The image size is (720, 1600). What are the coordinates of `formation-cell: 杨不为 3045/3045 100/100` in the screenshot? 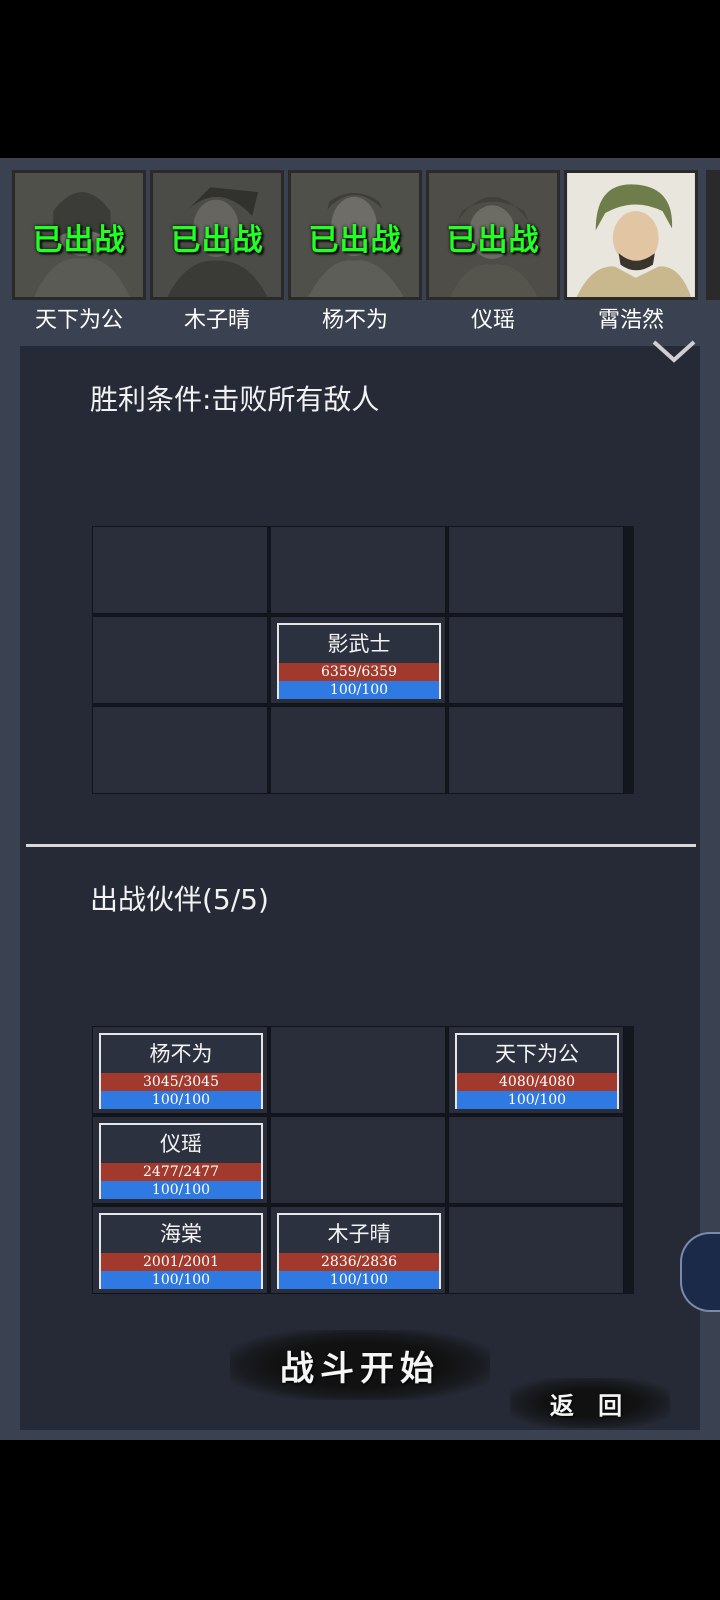 It's located at (180, 1070).